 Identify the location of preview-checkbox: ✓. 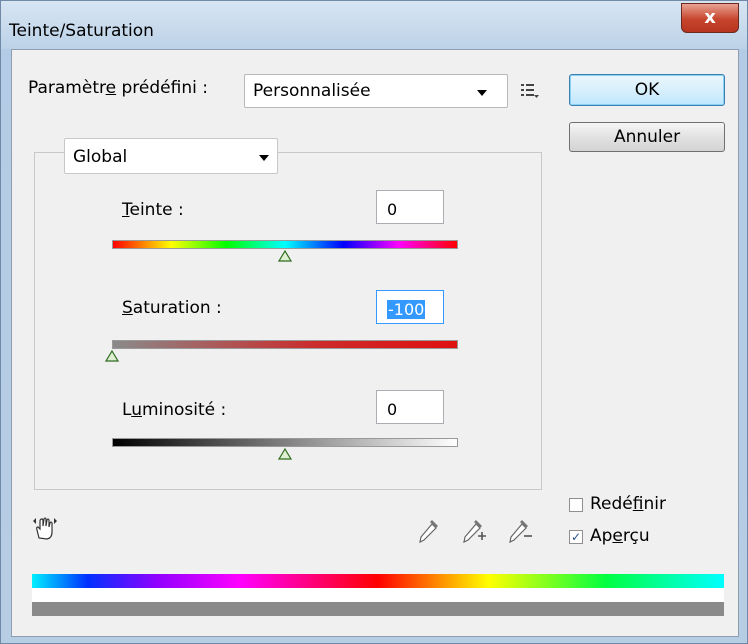
(576, 537).